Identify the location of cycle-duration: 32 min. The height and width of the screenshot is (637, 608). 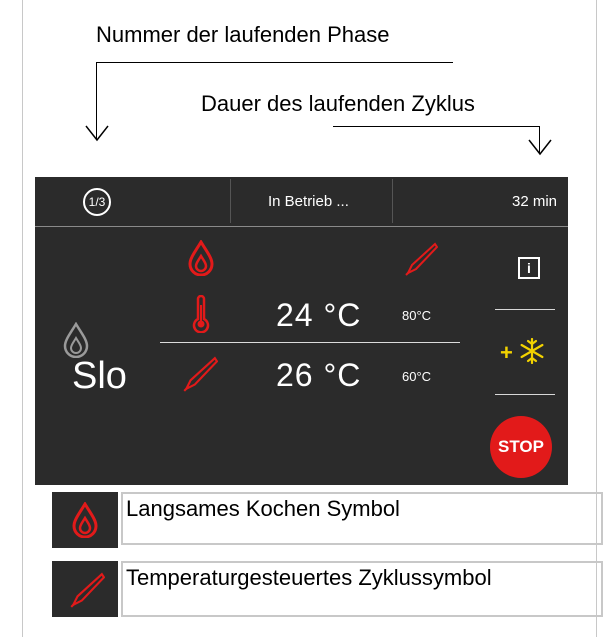
(535, 201).